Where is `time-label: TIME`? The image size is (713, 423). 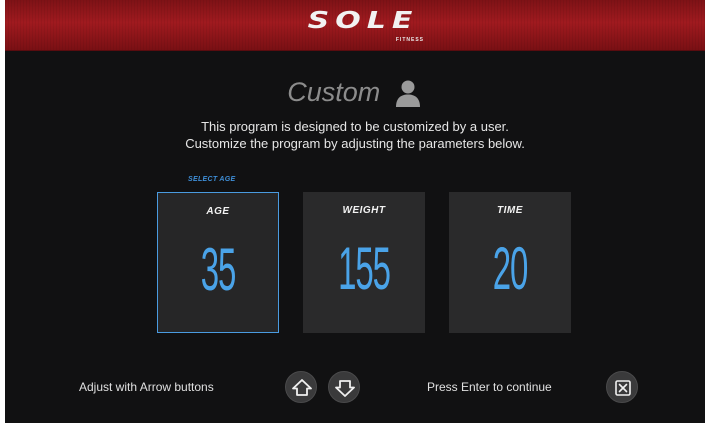 time-label: TIME is located at coordinates (510, 210).